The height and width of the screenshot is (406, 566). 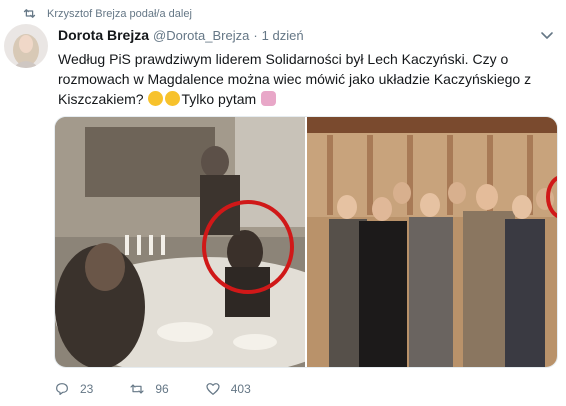 I want to click on retweet-context: Krzysztof Brejza podał/a dalej, so click(x=107, y=13).